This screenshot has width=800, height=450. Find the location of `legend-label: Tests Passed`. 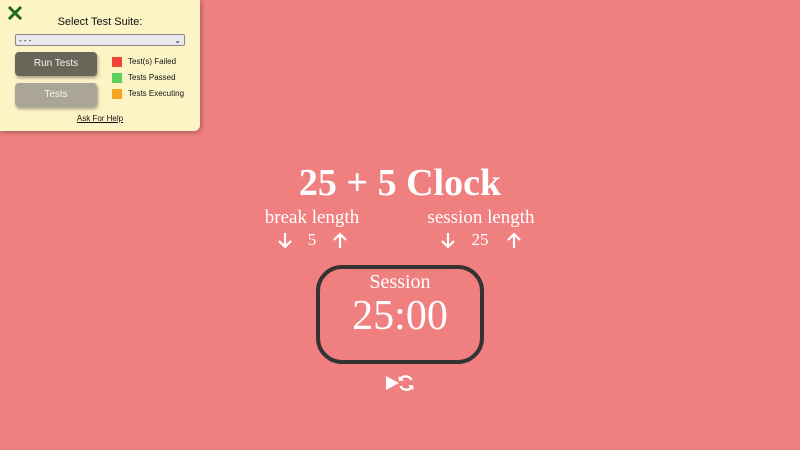

legend-label: Tests Passed is located at coordinates (152, 77).